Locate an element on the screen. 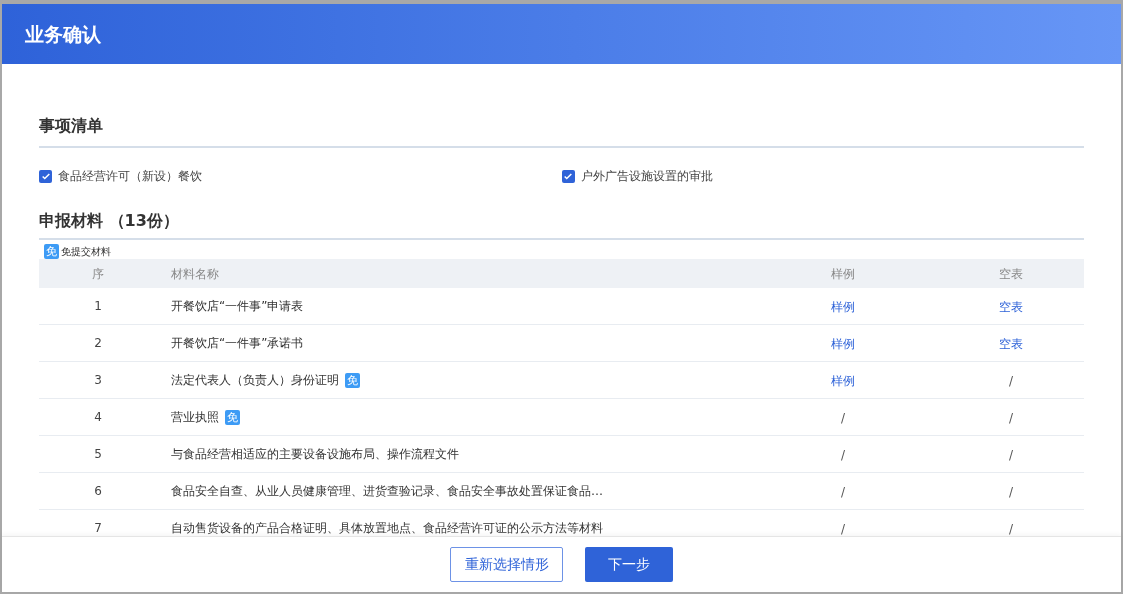 This screenshot has height=594, width=1123. checkbox-label: 食品经营许可（新设）餐饮 is located at coordinates (130, 176).